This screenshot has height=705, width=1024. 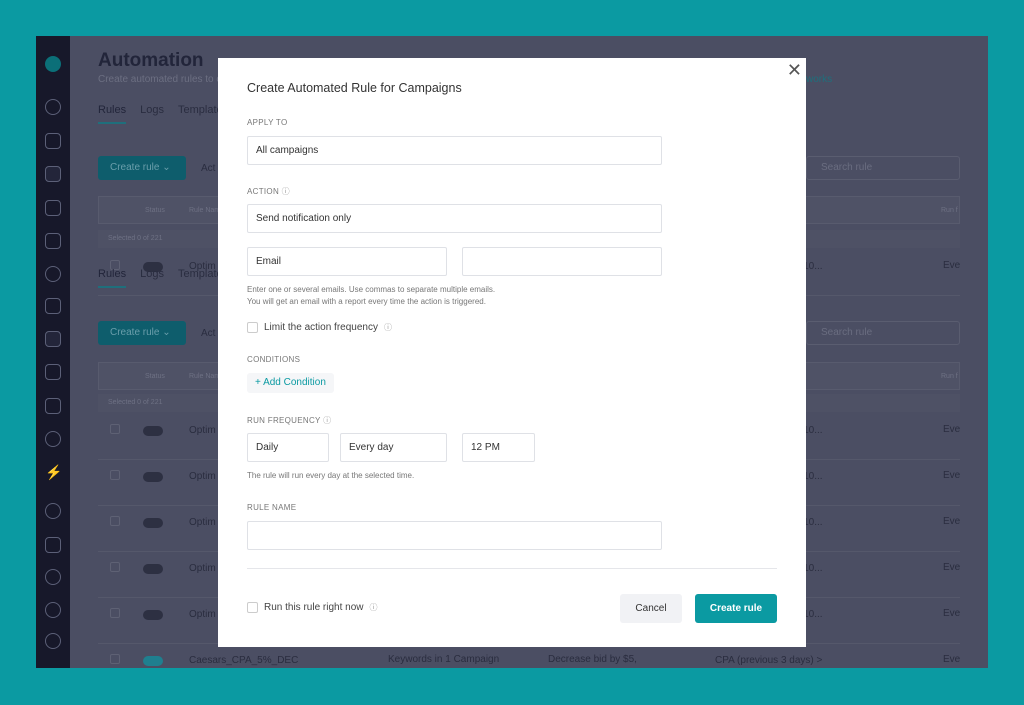 I want to click on limit-frequency-checkbox: Limit the action frequency ⓘ, so click(x=319, y=327).